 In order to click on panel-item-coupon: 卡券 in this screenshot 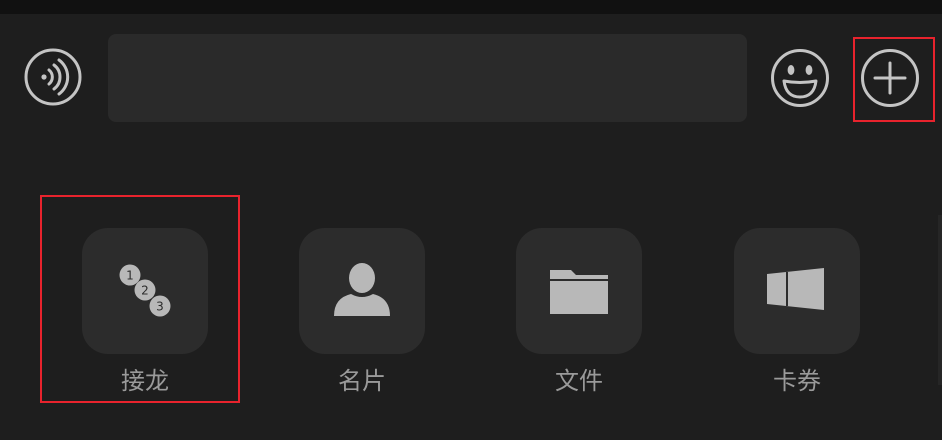, I will do `click(797, 318)`.